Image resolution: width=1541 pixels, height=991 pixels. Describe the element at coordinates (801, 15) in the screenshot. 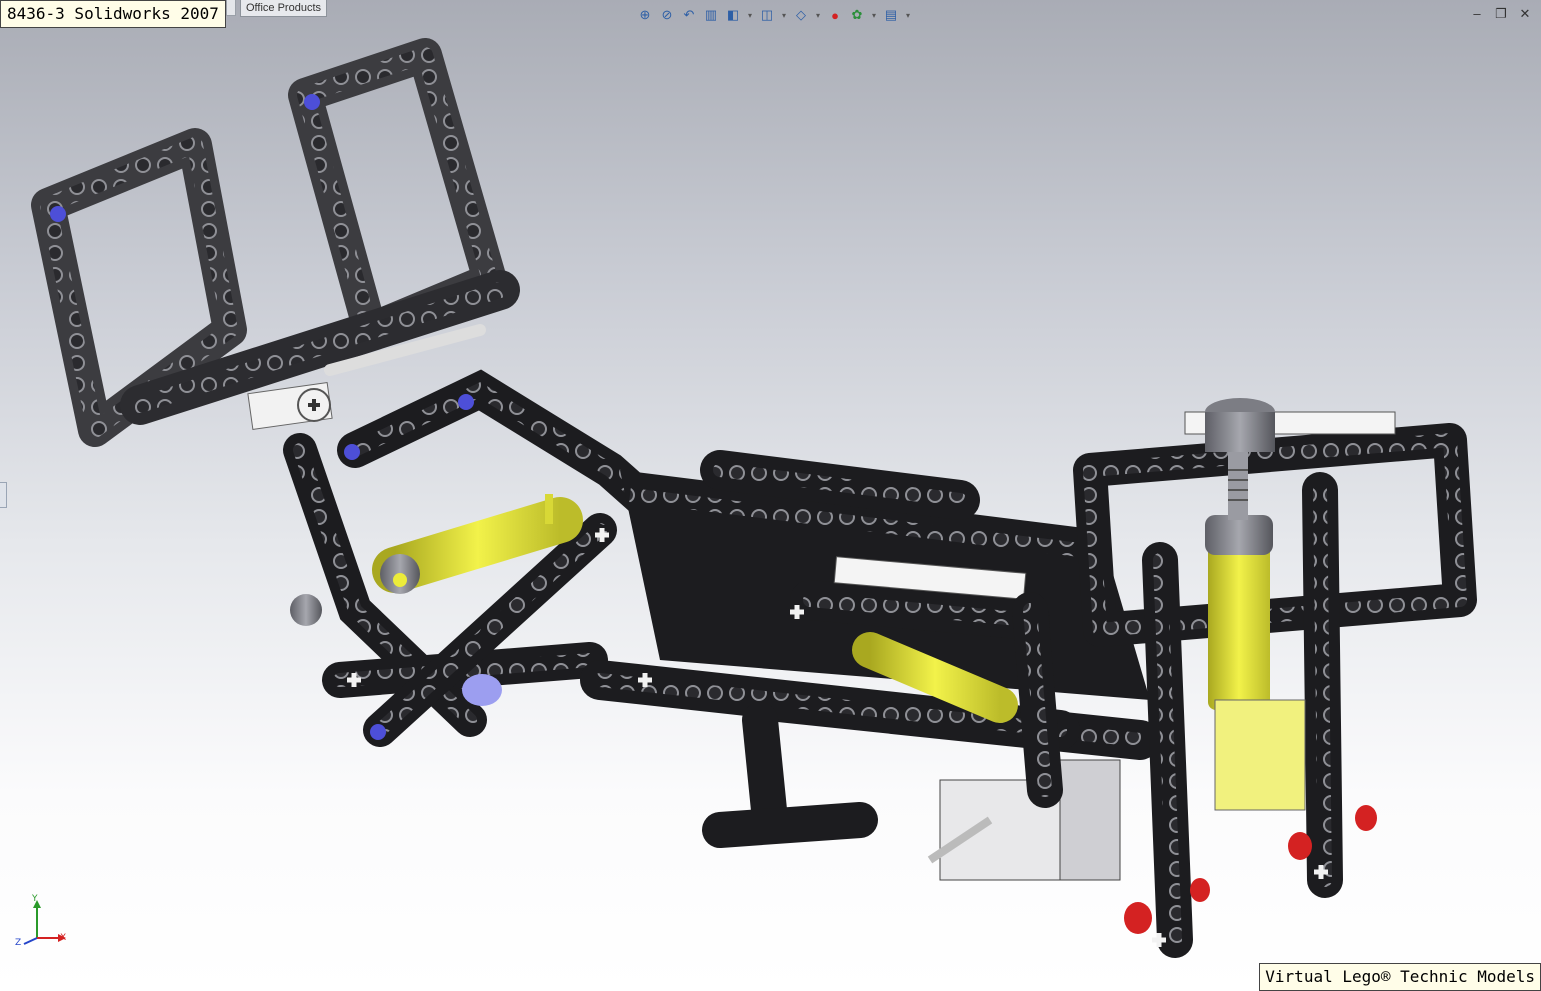

I see `hide-show-icon: ◇` at that location.